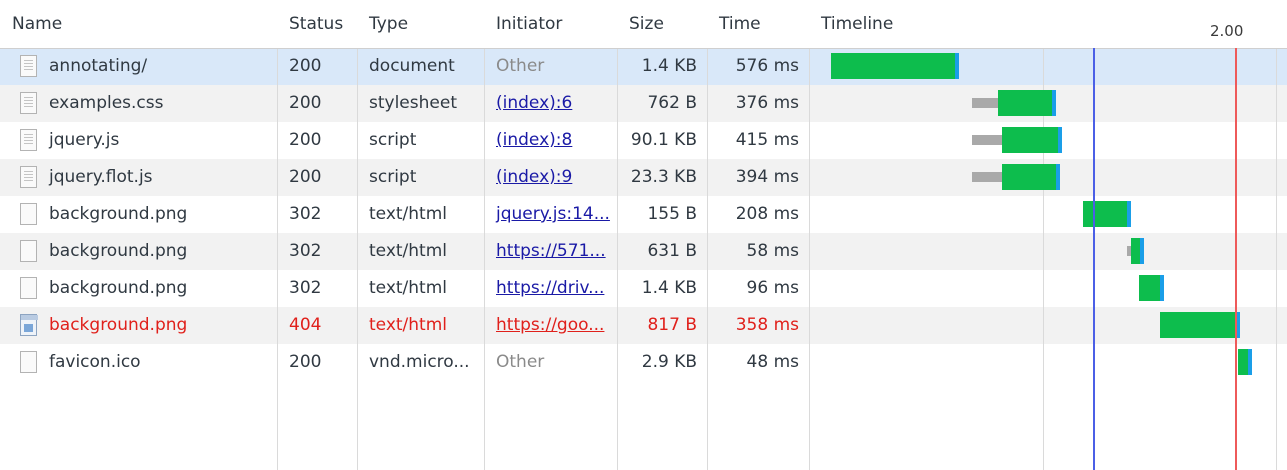 Image resolution: width=1287 pixels, height=470 pixels. Describe the element at coordinates (138, 140) in the screenshot. I see `name-cell: jquery.js` at that location.